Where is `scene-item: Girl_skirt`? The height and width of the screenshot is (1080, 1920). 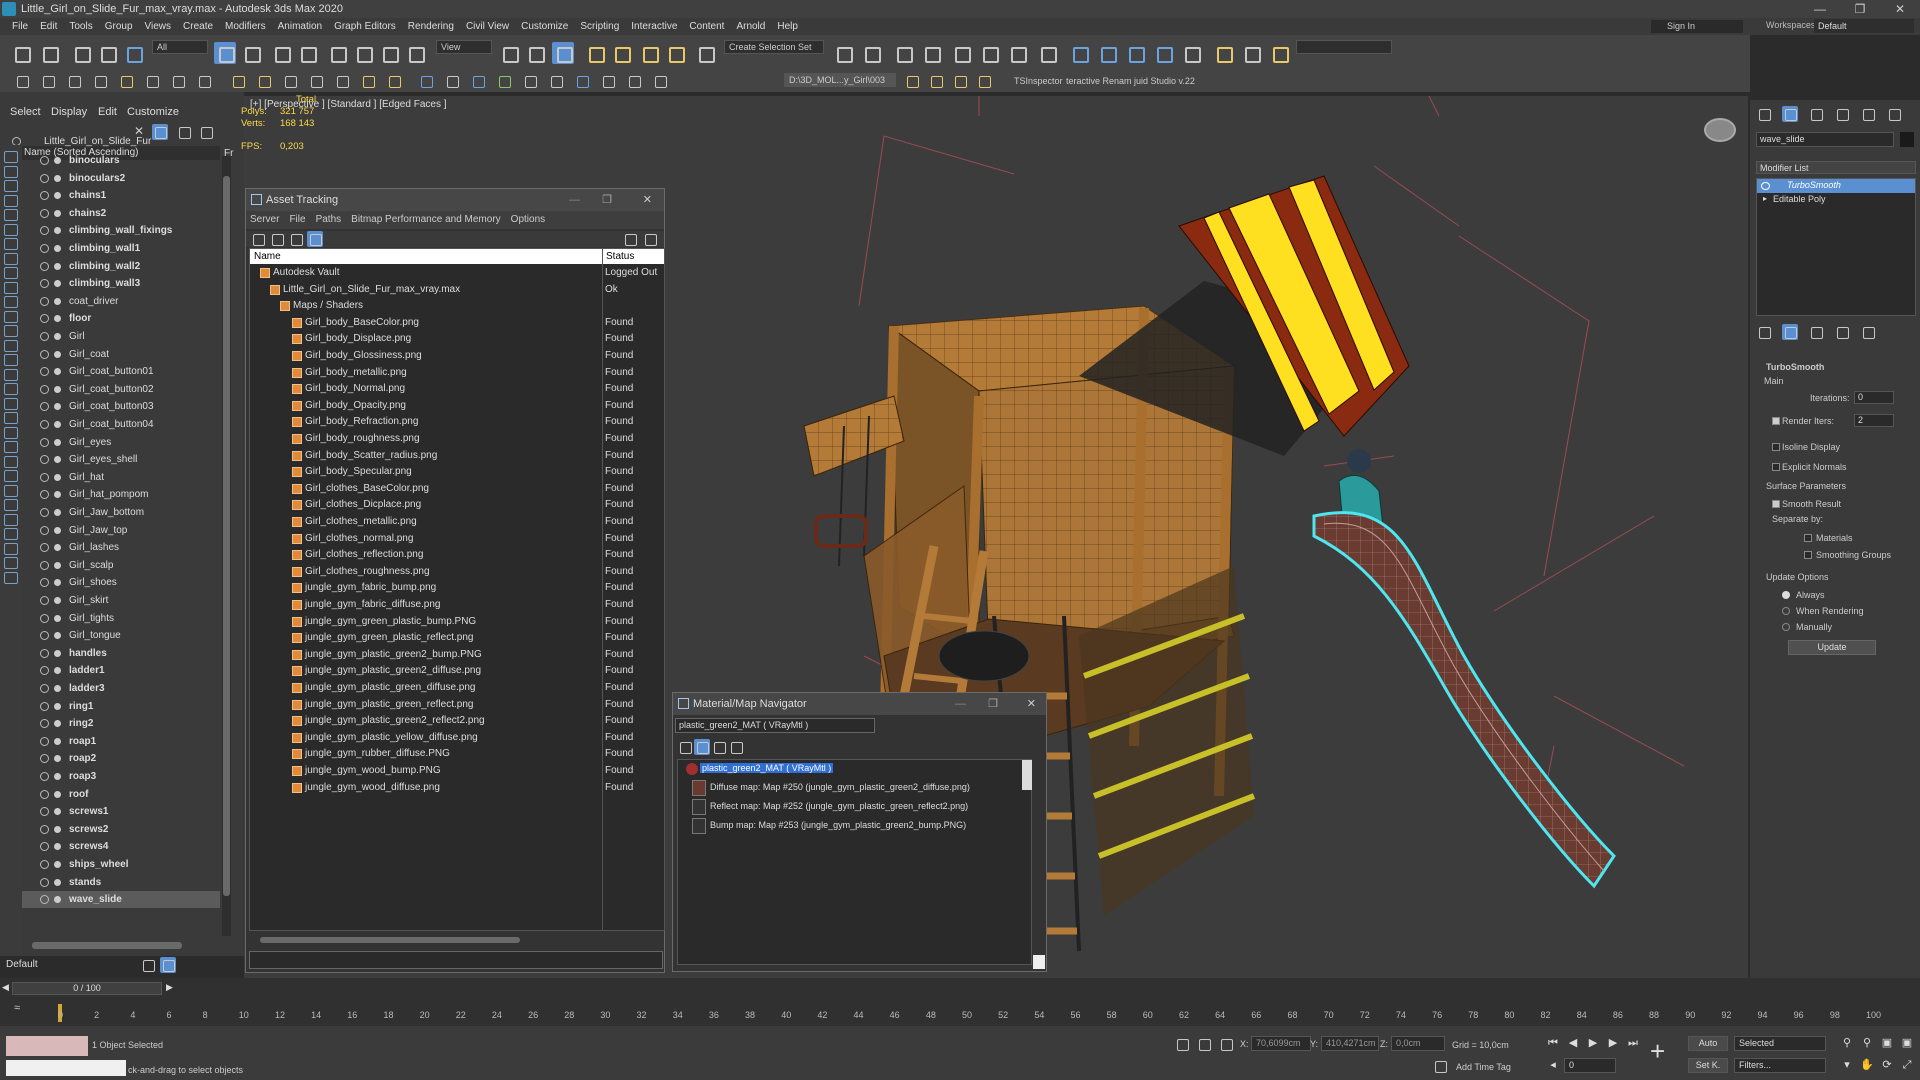
scene-item: Girl_skirt is located at coordinates (121, 600).